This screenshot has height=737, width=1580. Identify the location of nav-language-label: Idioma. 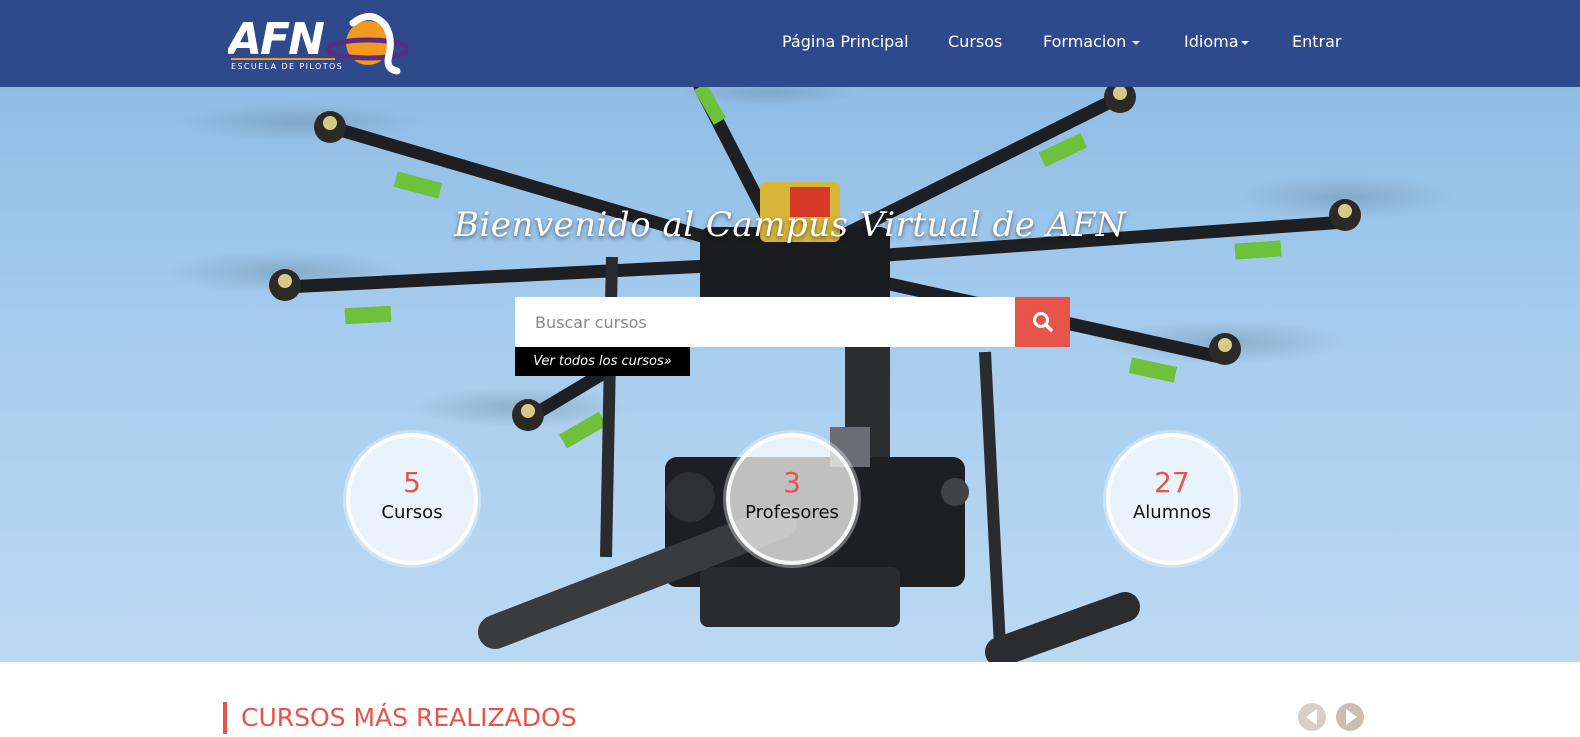
(1211, 41).